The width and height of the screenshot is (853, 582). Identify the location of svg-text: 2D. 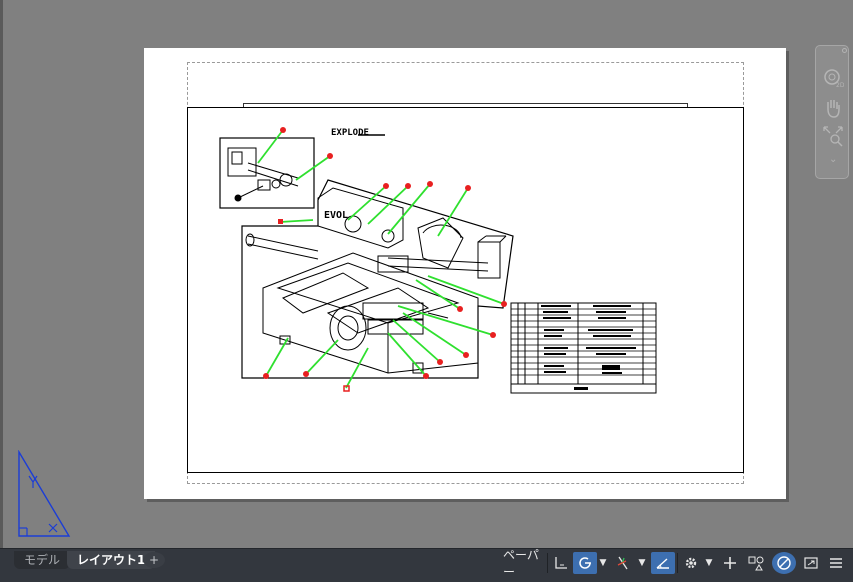
(840, 85).